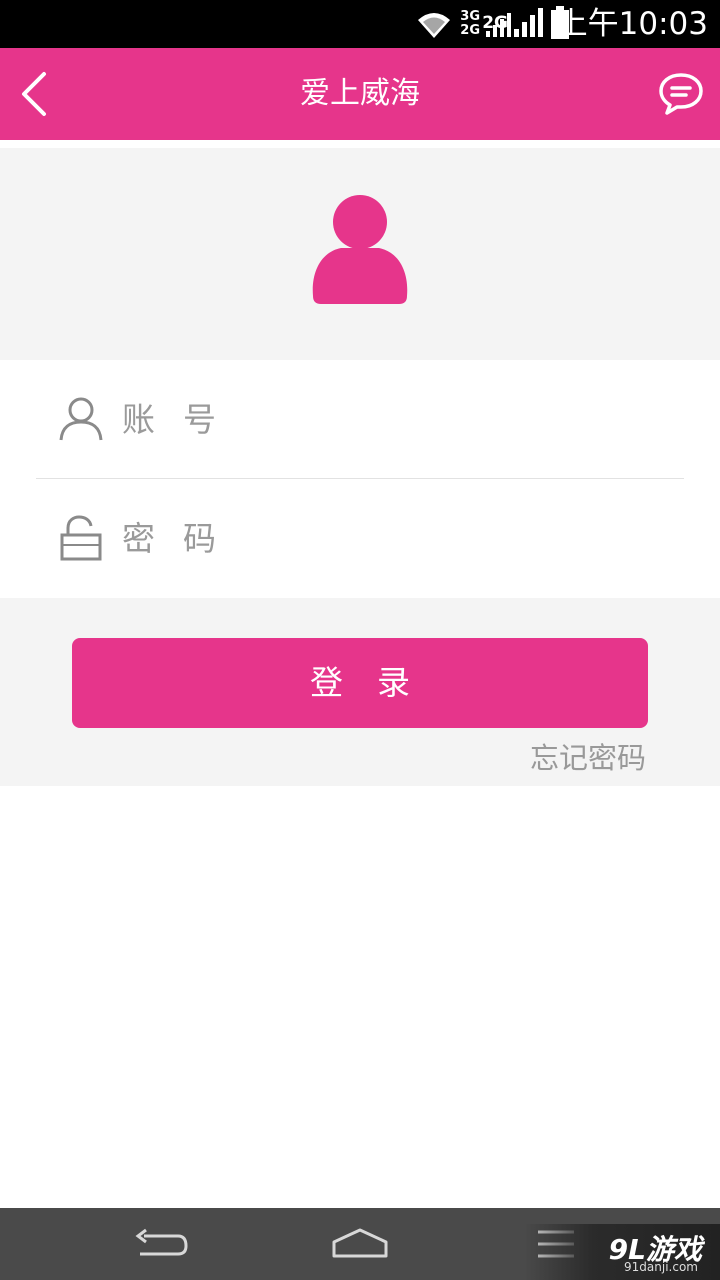 The image size is (720, 1280). I want to click on login-section: 登录 忘记密码, so click(360, 692).